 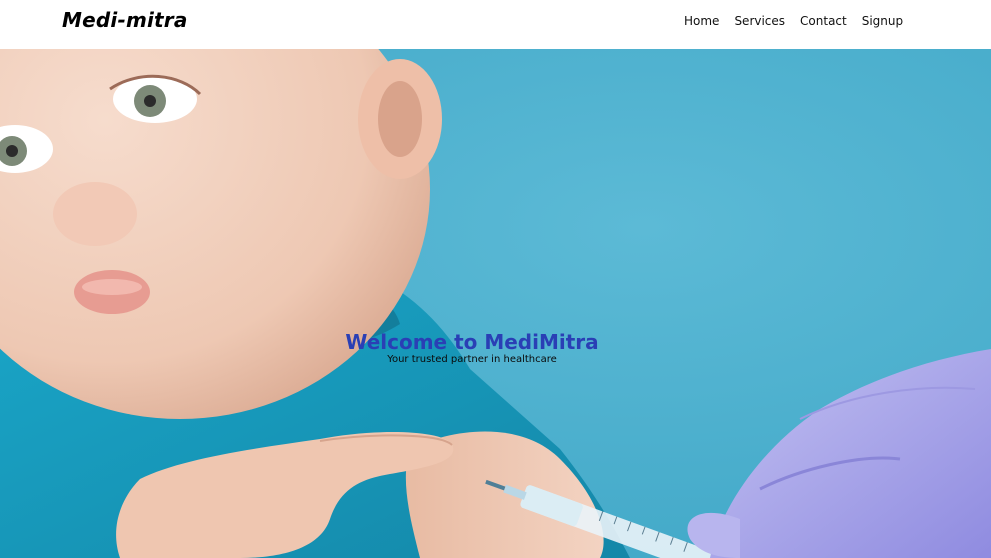 What do you see at coordinates (701, 22) in the screenshot?
I see `nav-link-home: Home` at bounding box center [701, 22].